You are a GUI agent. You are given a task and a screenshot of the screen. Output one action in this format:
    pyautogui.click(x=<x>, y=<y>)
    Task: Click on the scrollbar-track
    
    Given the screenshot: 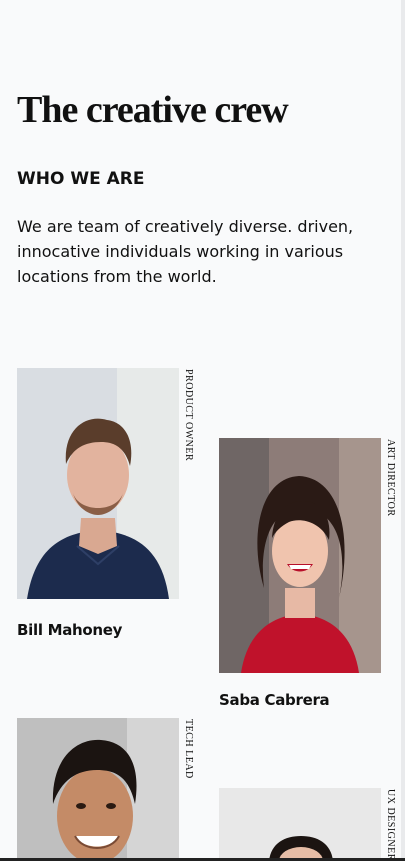 What is the action you would take?
    pyautogui.click(x=403, y=430)
    